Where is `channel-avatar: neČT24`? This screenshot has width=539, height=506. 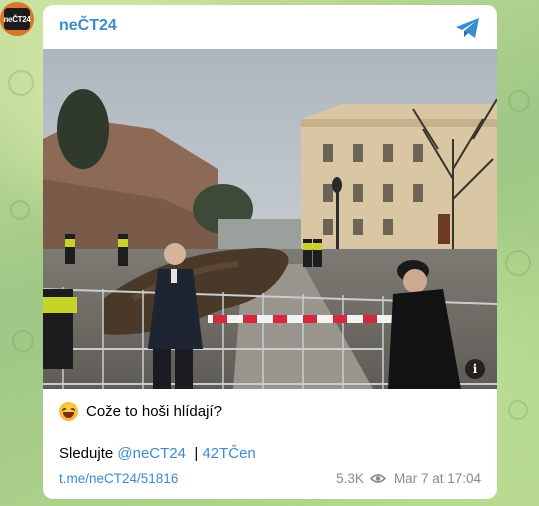 channel-avatar: neČT24 is located at coordinates (17, 19).